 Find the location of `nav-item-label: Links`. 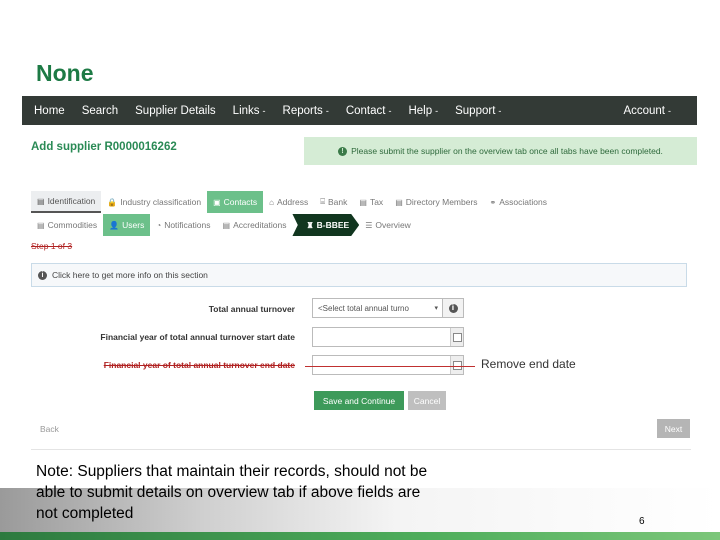

nav-item-label: Links is located at coordinates (246, 110).